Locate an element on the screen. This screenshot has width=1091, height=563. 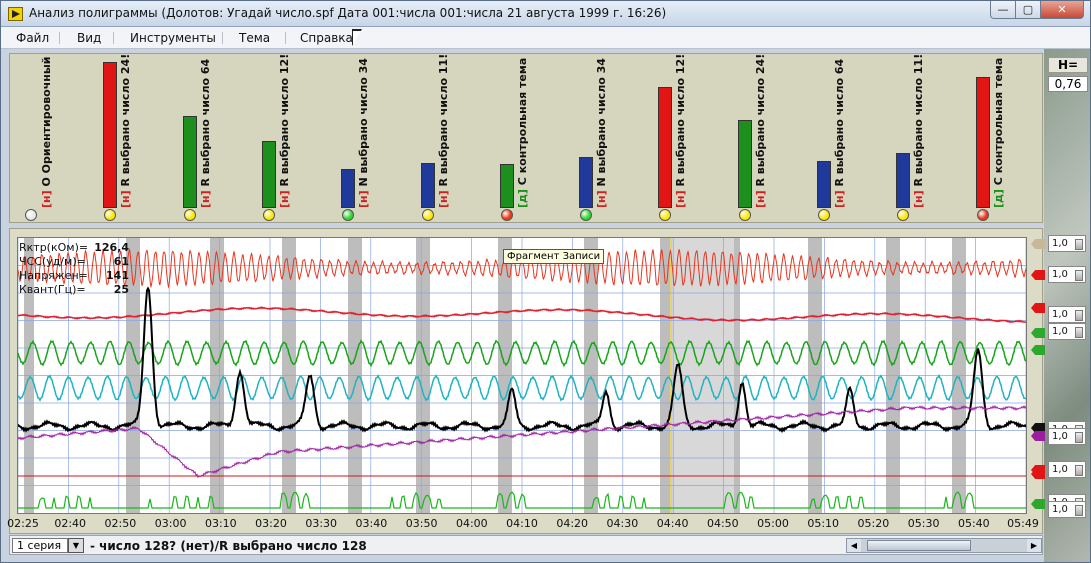
close-button: ✕ is located at coordinates (1062, 10).